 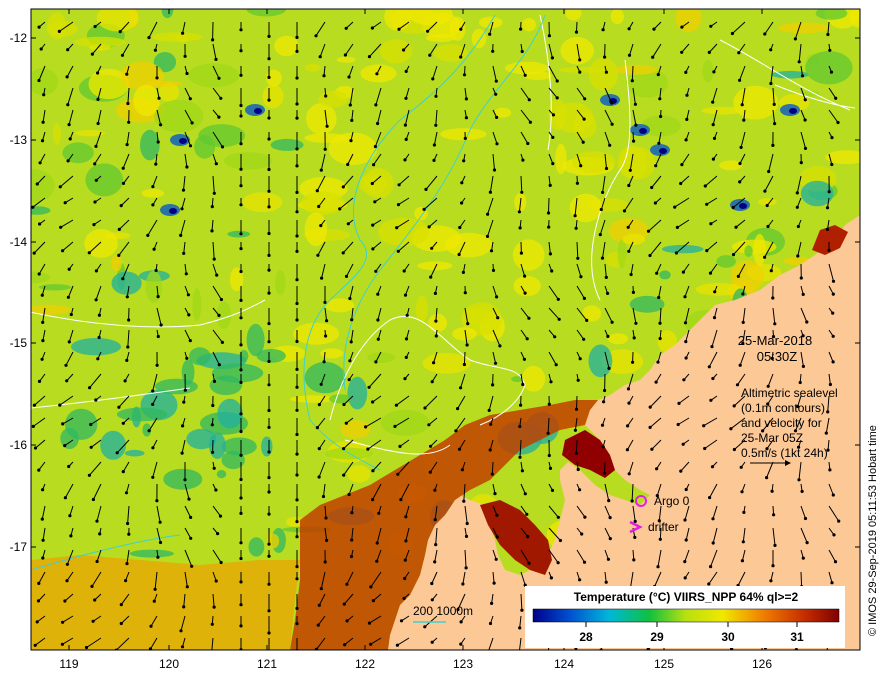 I want to click on x-tick-label: 121, so click(x=267, y=664).